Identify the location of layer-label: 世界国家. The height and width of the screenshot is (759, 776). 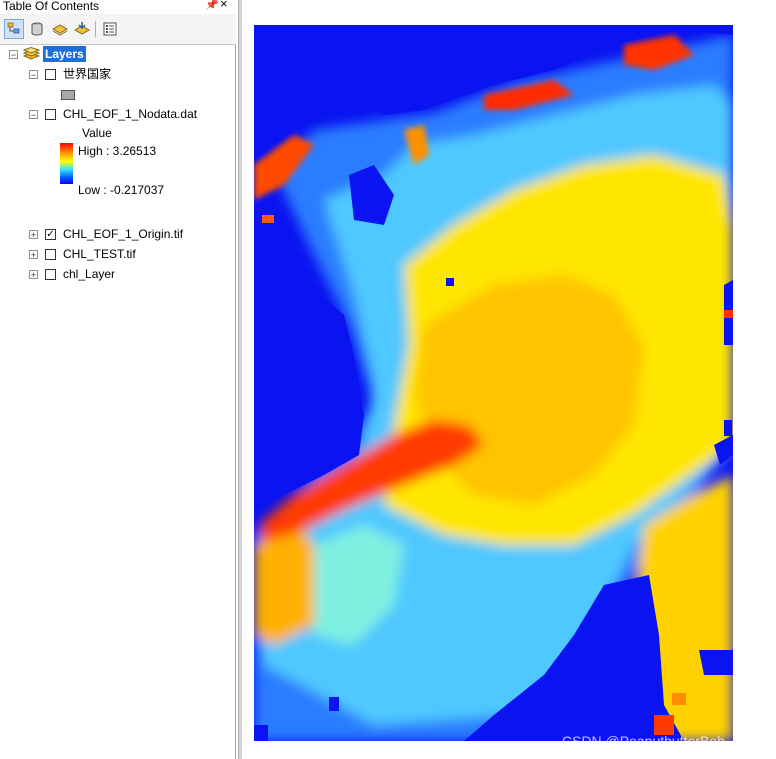
(87, 74).